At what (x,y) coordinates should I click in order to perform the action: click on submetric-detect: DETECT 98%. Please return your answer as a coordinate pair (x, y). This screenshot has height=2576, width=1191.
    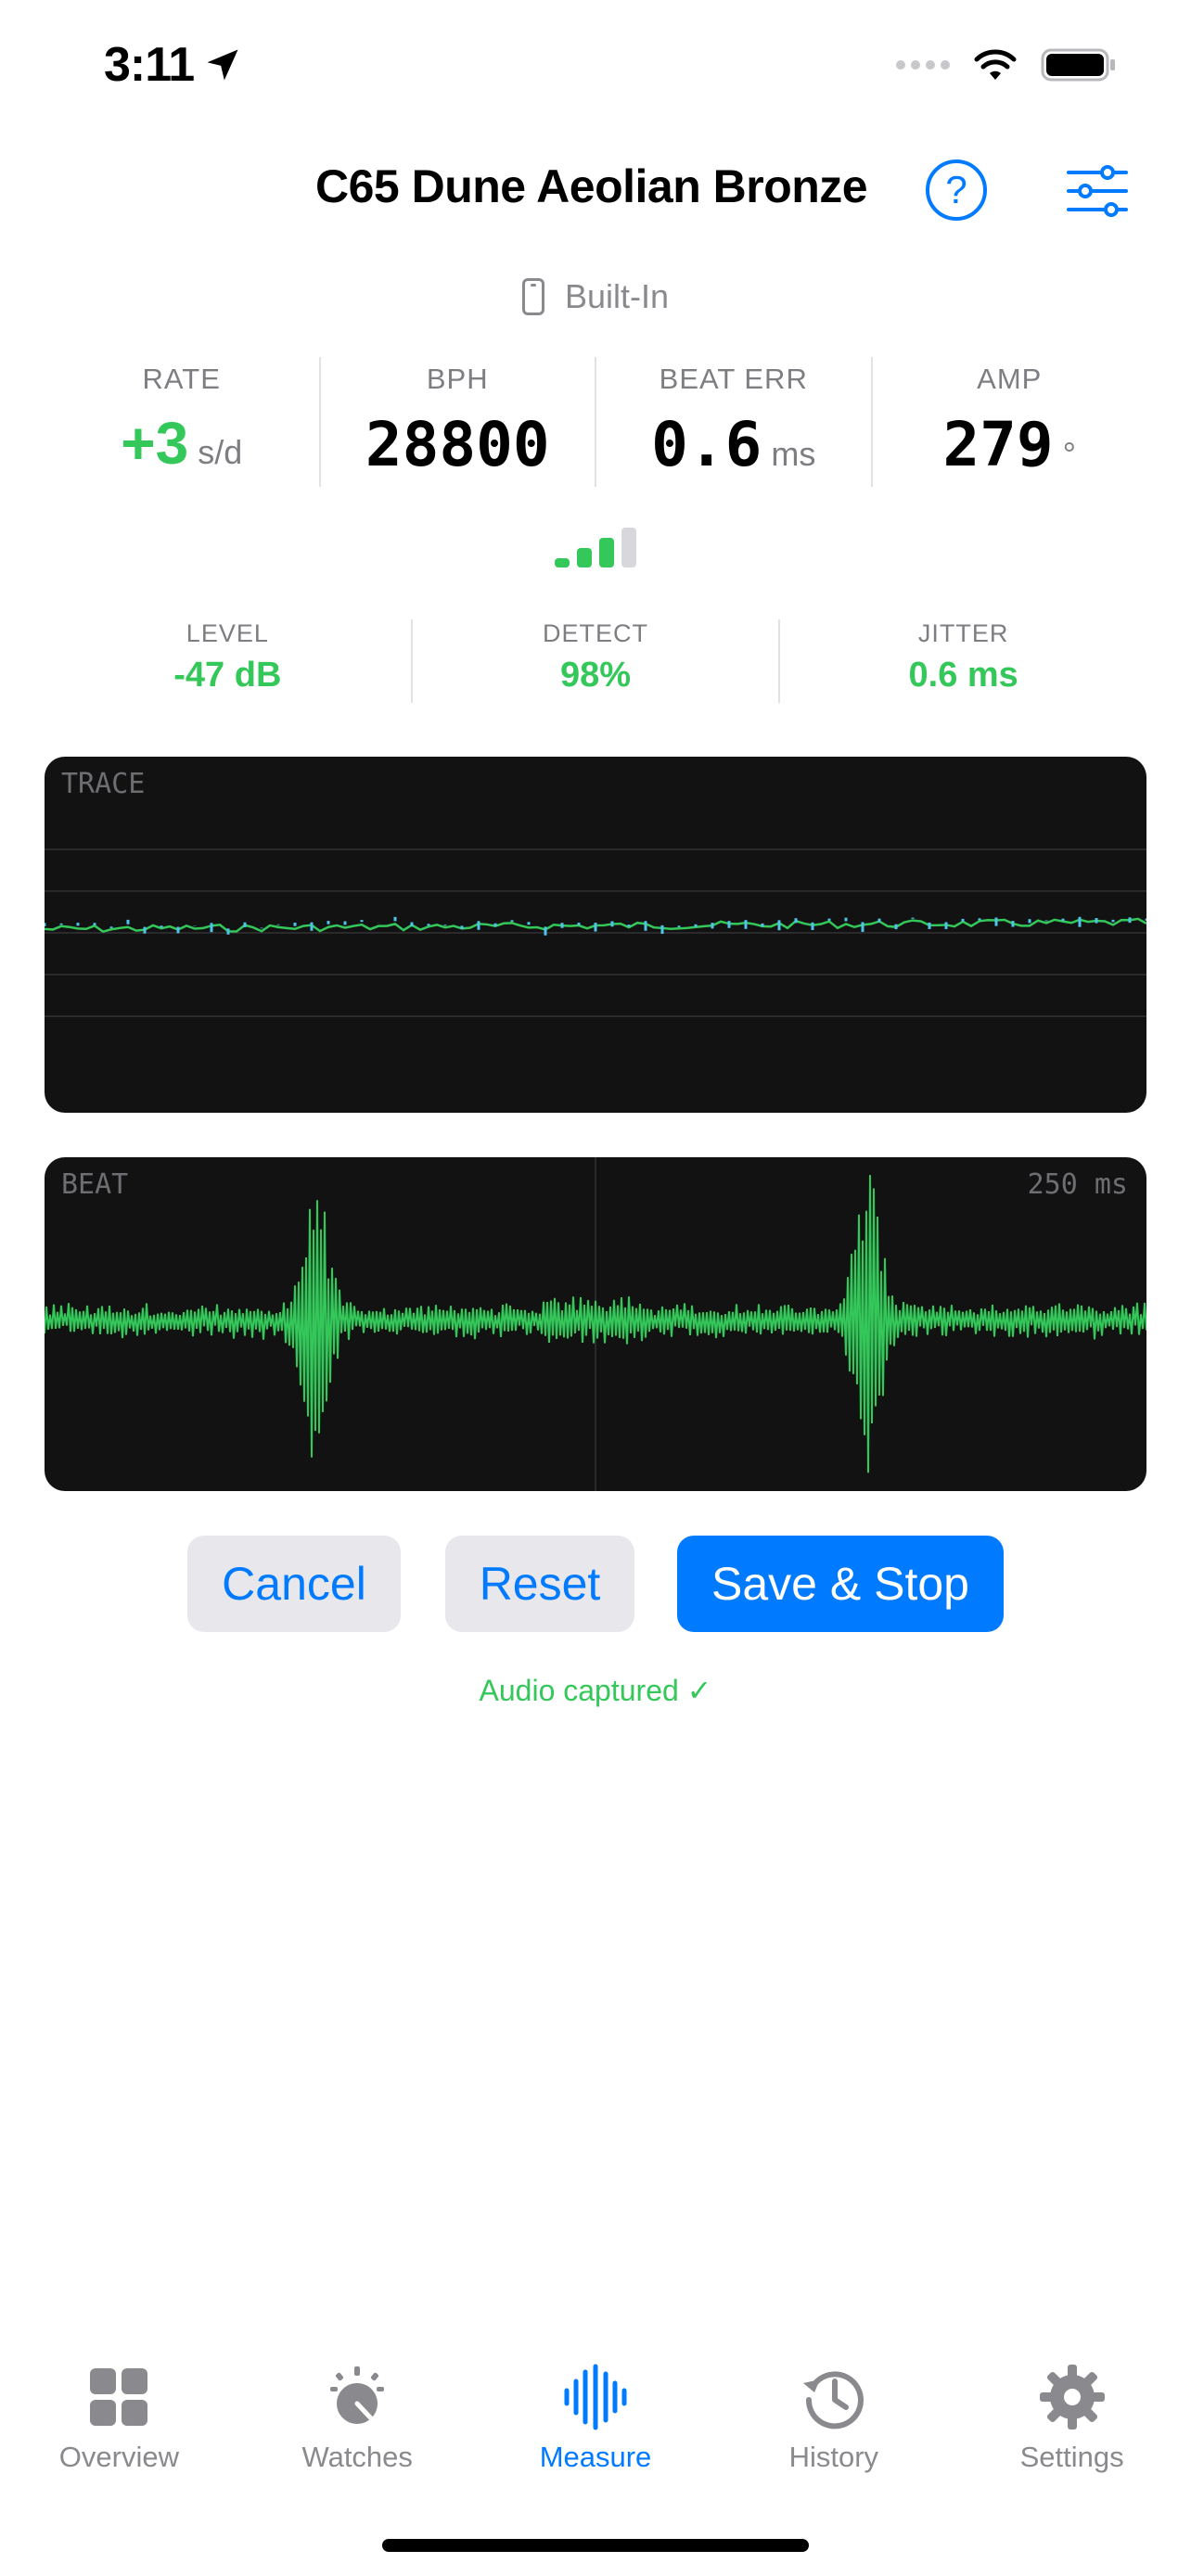
    Looking at the image, I should click on (594, 661).